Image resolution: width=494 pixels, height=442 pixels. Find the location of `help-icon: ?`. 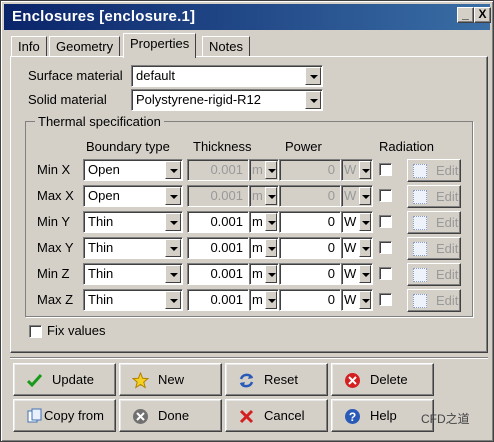

help-icon: ? is located at coordinates (352, 416).